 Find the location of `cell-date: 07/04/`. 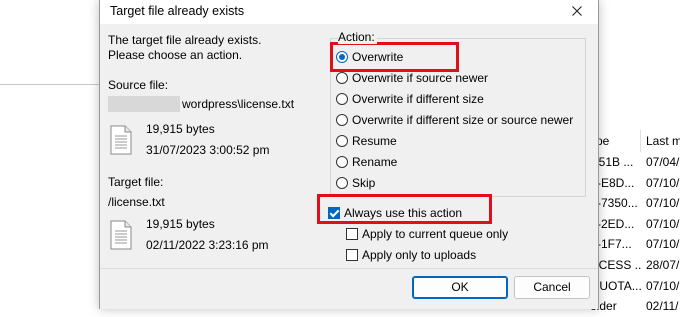

cell-date: 07/04/ is located at coordinates (663, 162).